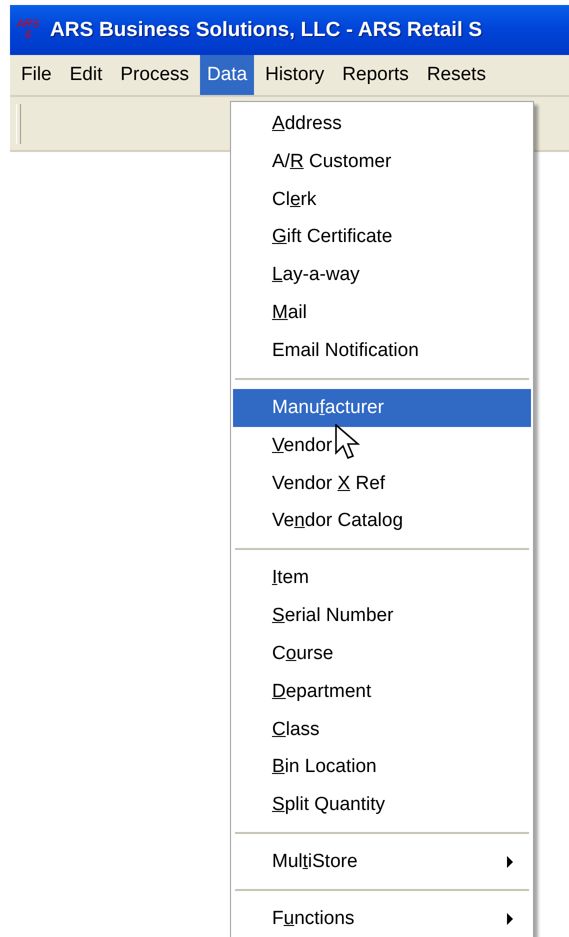 Image resolution: width=569 pixels, height=937 pixels. What do you see at coordinates (388, 862) in the screenshot?
I see `menu-item: MultiStore` at bounding box center [388, 862].